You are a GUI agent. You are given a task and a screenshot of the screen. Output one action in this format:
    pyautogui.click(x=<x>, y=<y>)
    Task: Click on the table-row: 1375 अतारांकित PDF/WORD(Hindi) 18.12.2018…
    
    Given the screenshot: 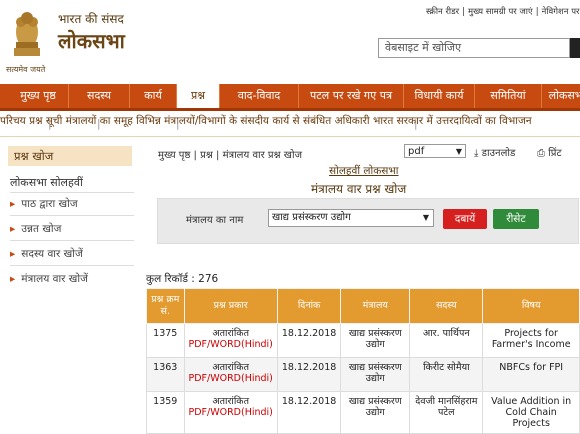 What is the action you would take?
    pyautogui.click(x=363, y=340)
    